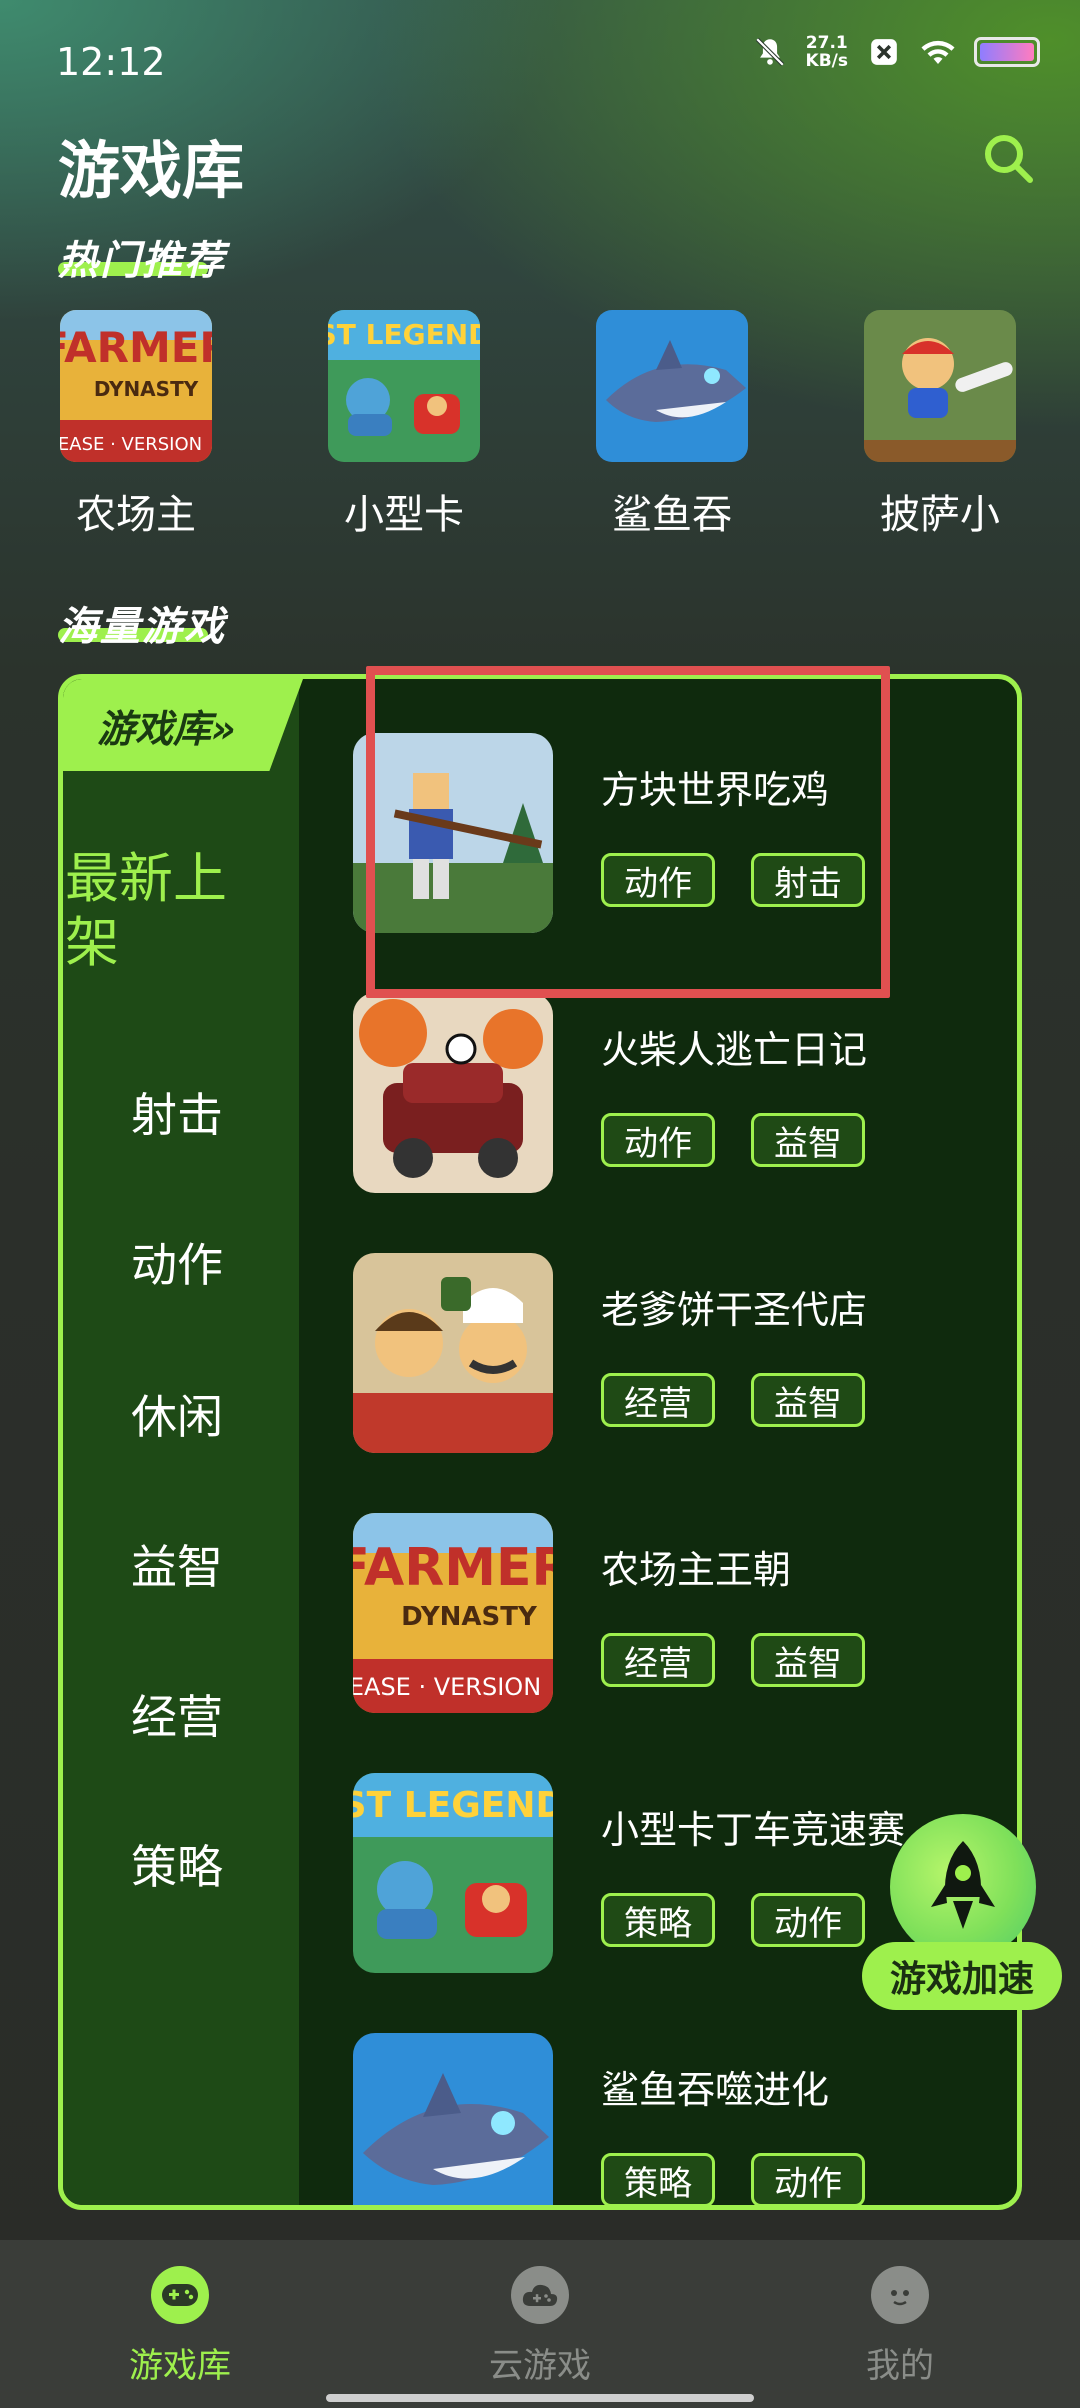 The width and height of the screenshot is (1080, 2408). I want to click on mass-section-header: 海量游戏, so click(142, 623).